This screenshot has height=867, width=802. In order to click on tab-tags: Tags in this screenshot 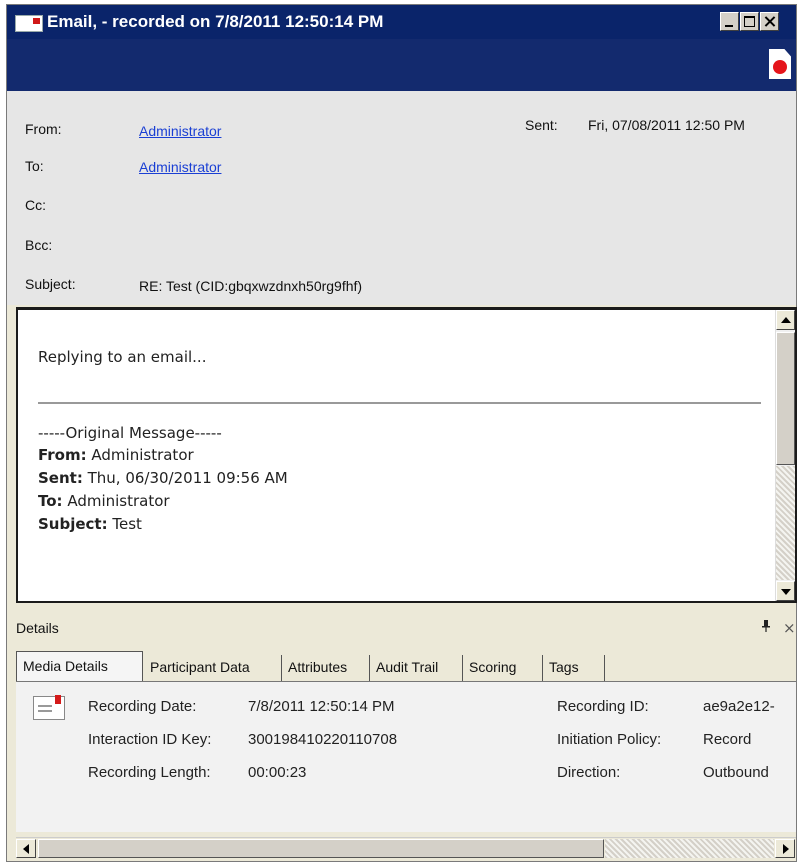, I will do `click(574, 668)`.